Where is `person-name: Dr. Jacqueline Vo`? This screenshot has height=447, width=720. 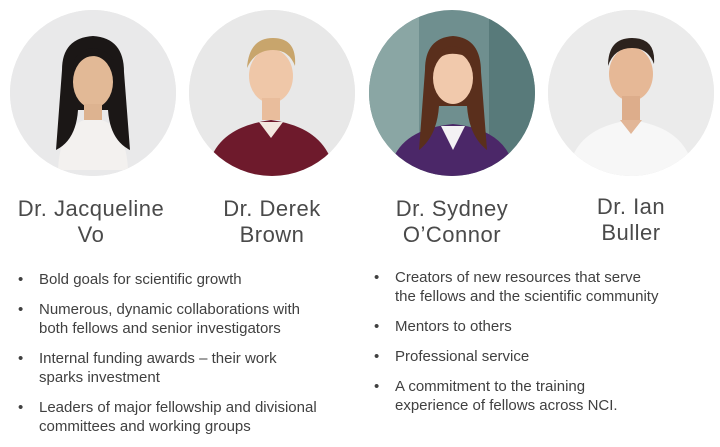 person-name: Dr. Jacqueline Vo is located at coordinates (91, 222).